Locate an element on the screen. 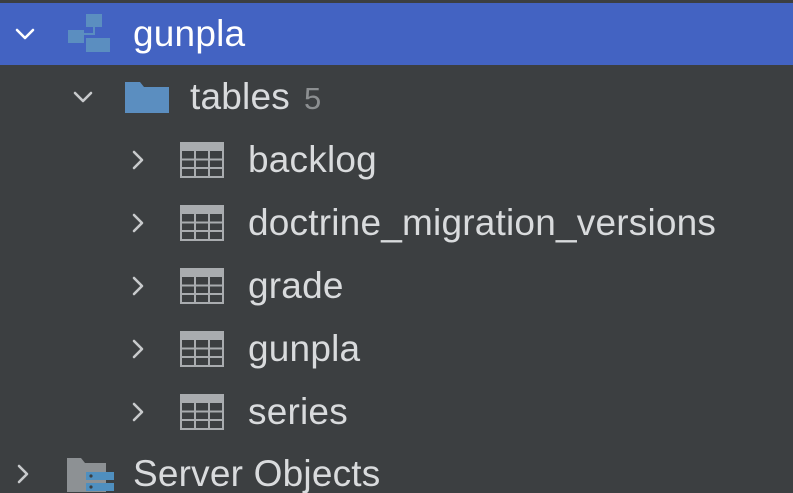 Image resolution: width=793 pixels, height=493 pixels. tree-node-server-objects: Server Objects is located at coordinates (396, 468).